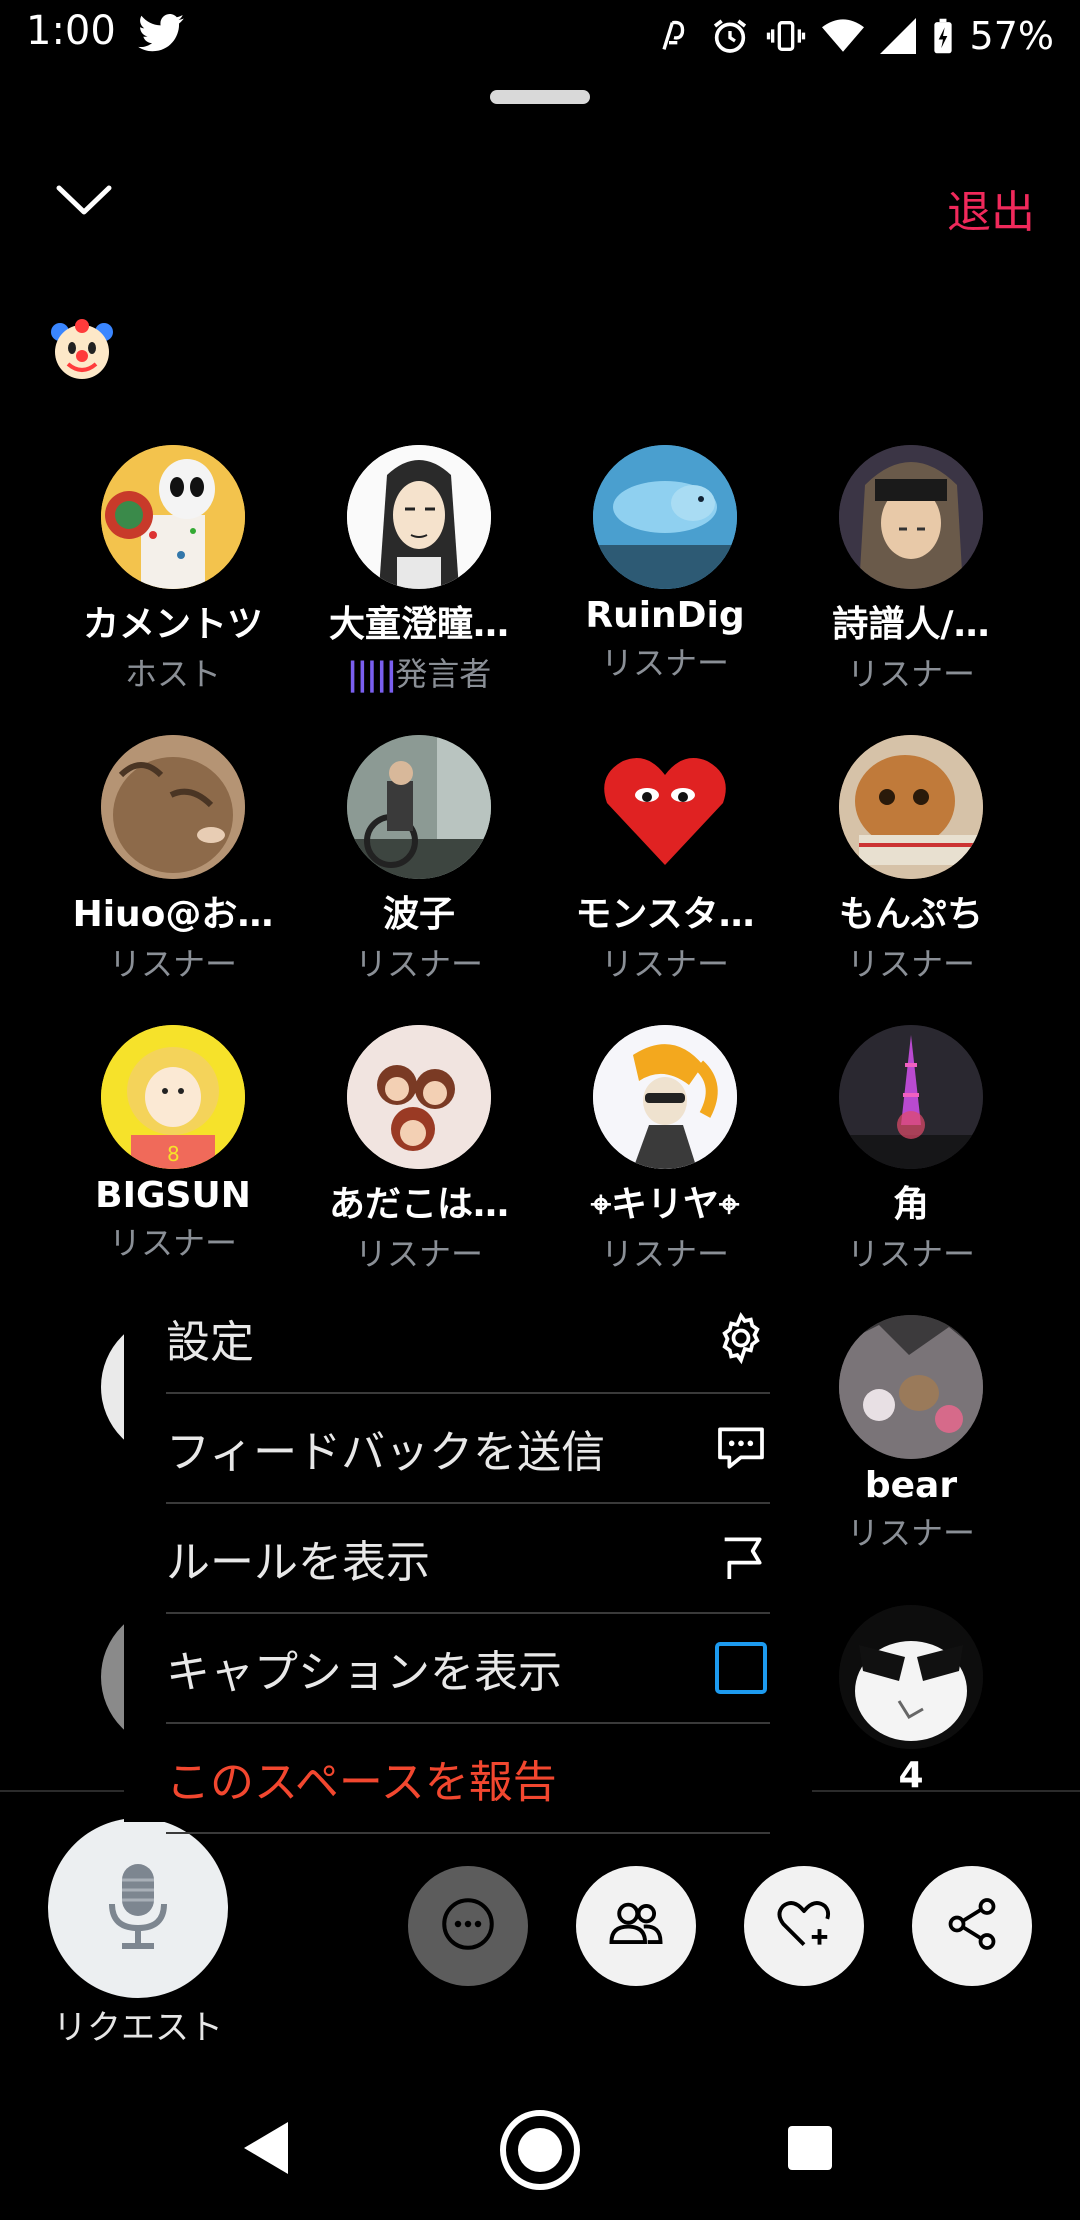 This screenshot has height=2220, width=1080. I want to click on participant-tile: もんぷち リスナー, so click(911, 860).